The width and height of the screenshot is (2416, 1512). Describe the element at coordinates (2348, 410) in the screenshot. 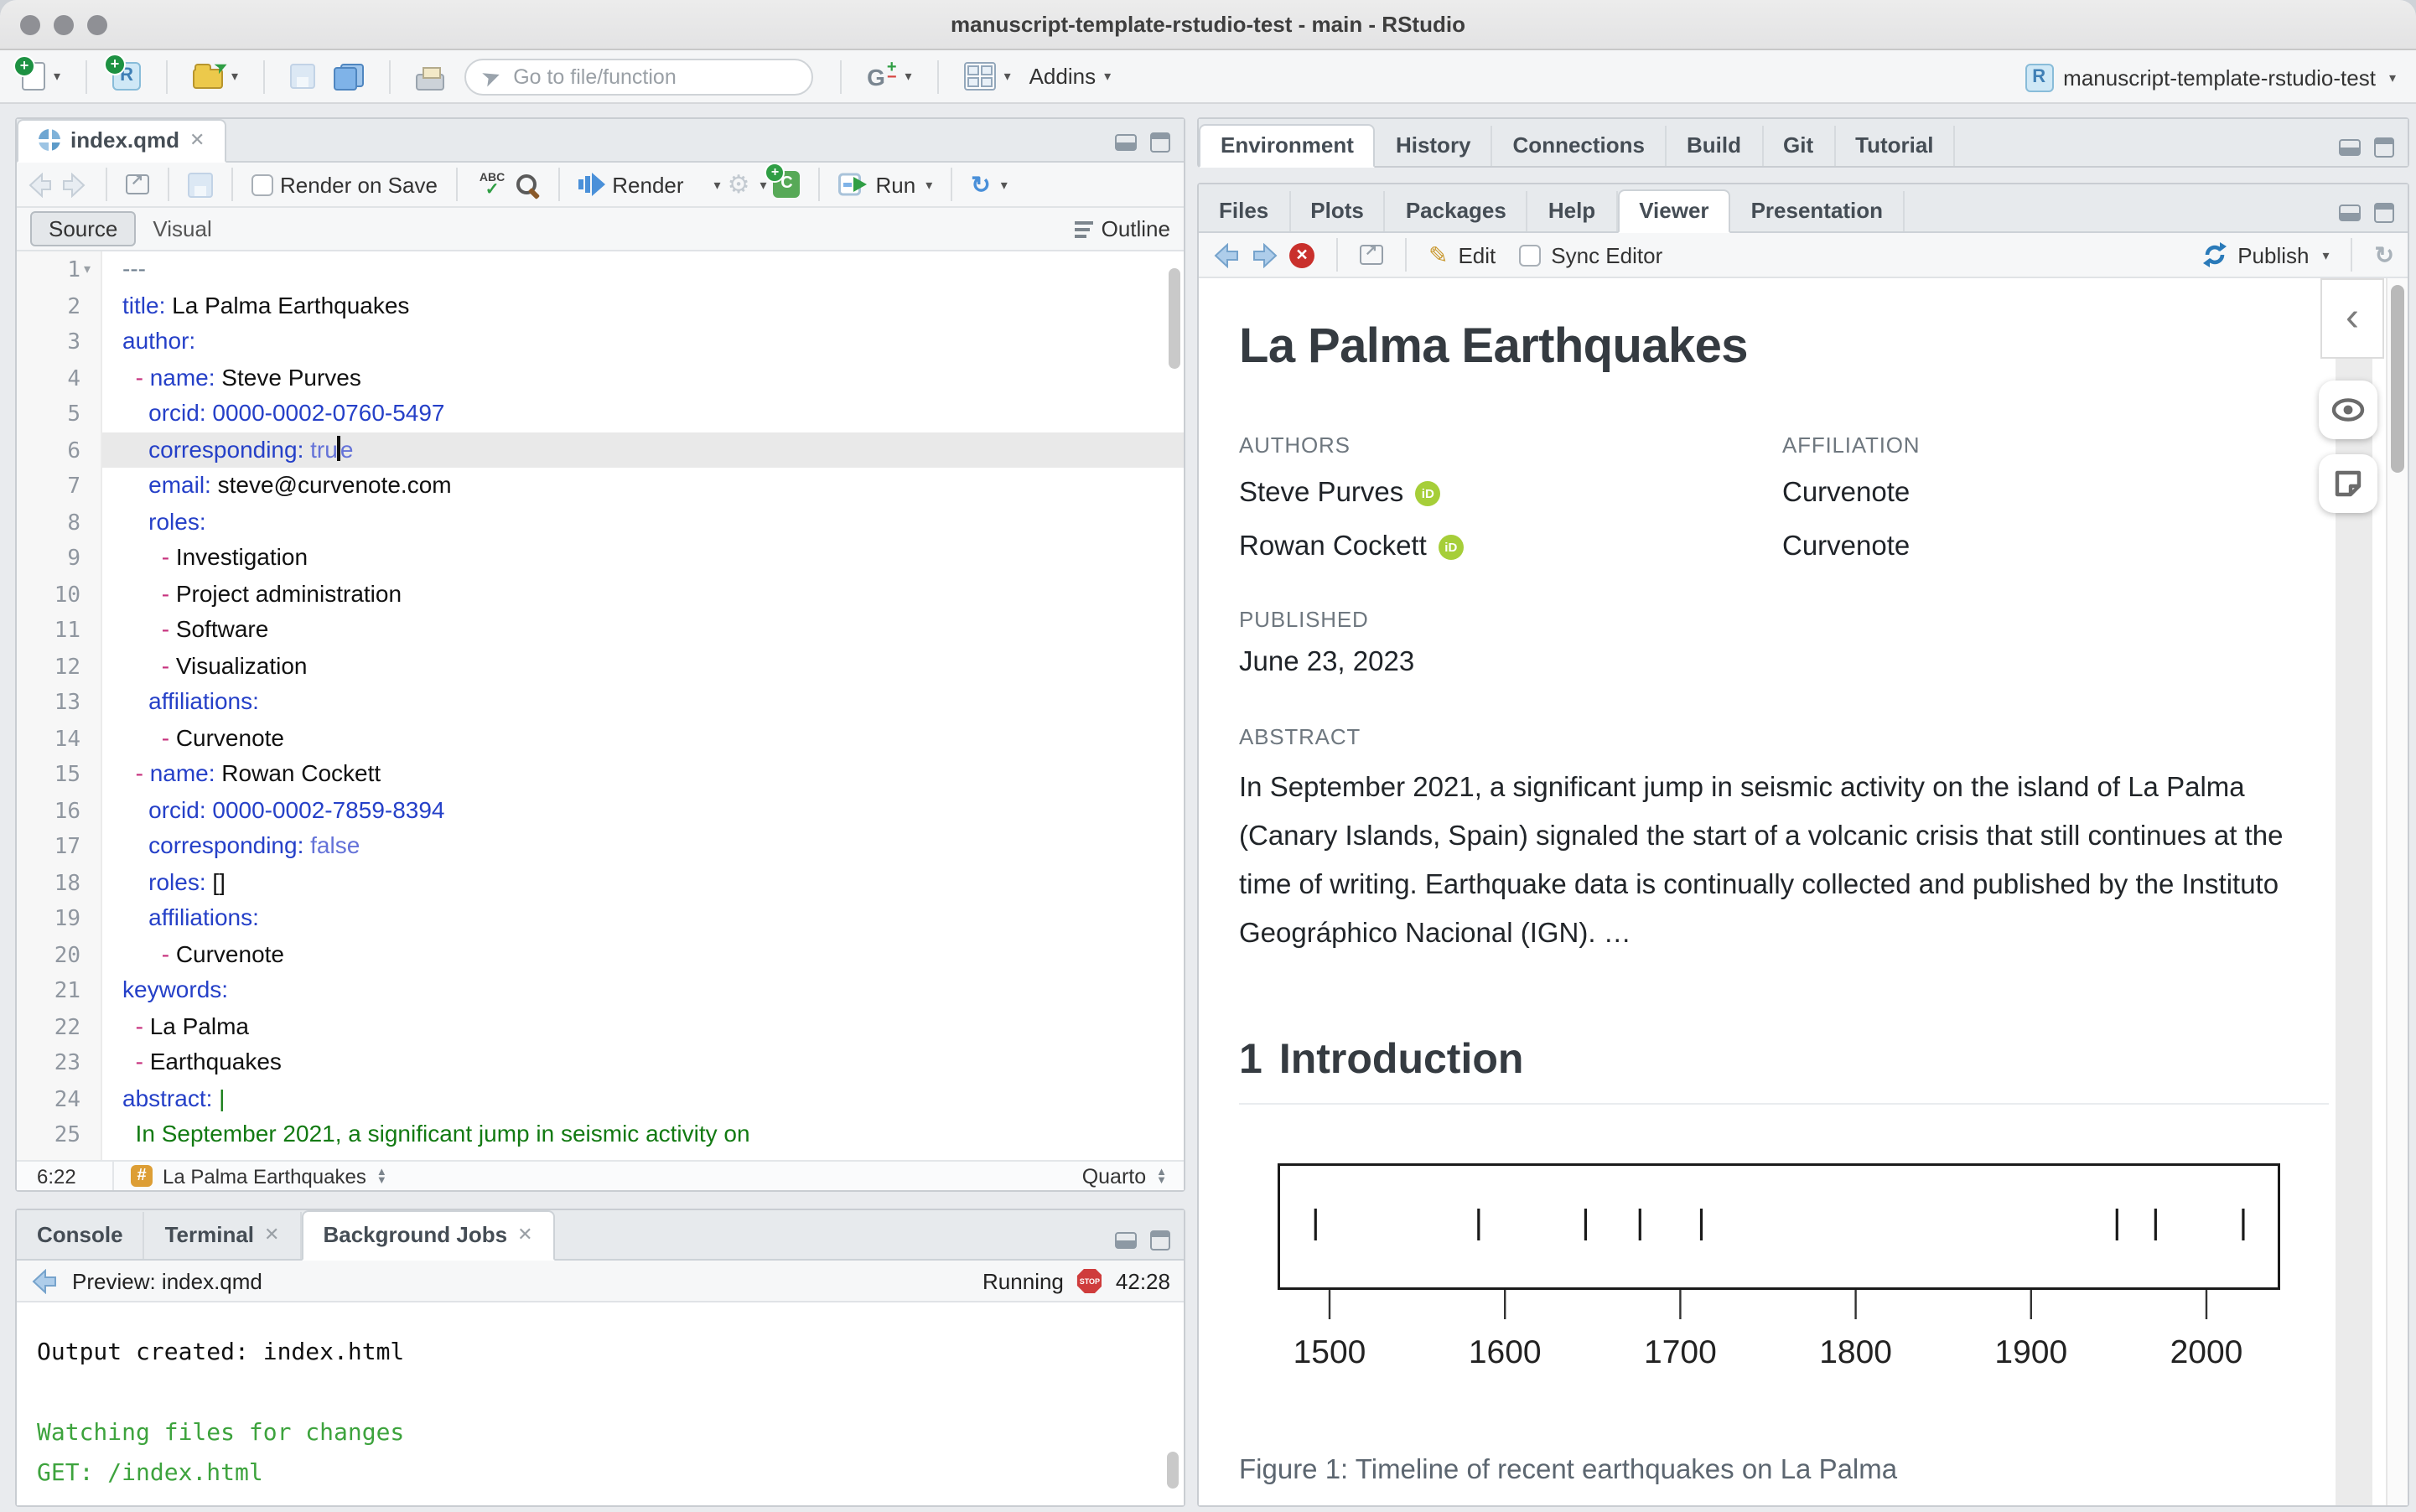

I see `annotation-show-button` at that location.